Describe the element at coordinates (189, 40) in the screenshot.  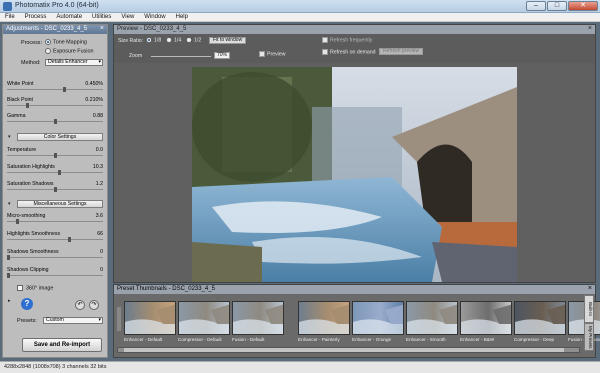
I see `radio-icon` at that location.